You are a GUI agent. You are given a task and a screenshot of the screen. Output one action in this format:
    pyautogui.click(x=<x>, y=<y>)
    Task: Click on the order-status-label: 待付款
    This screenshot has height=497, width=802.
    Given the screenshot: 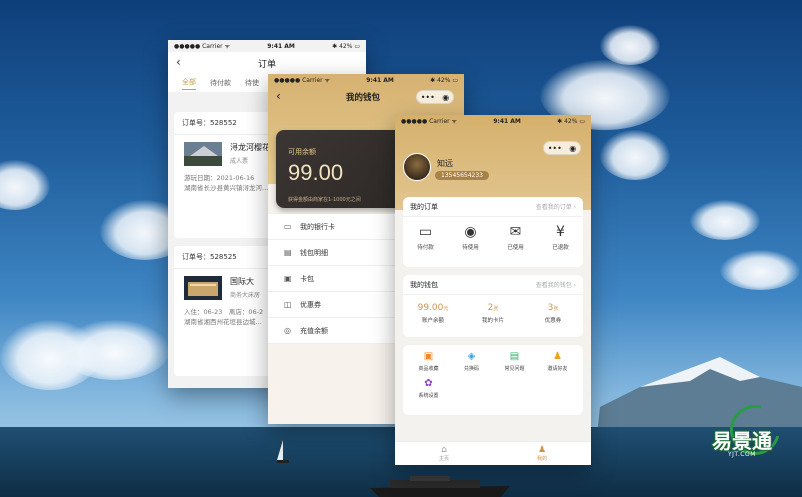 What is the action you would take?
    pyautogui.click(x=425, y=248)
    